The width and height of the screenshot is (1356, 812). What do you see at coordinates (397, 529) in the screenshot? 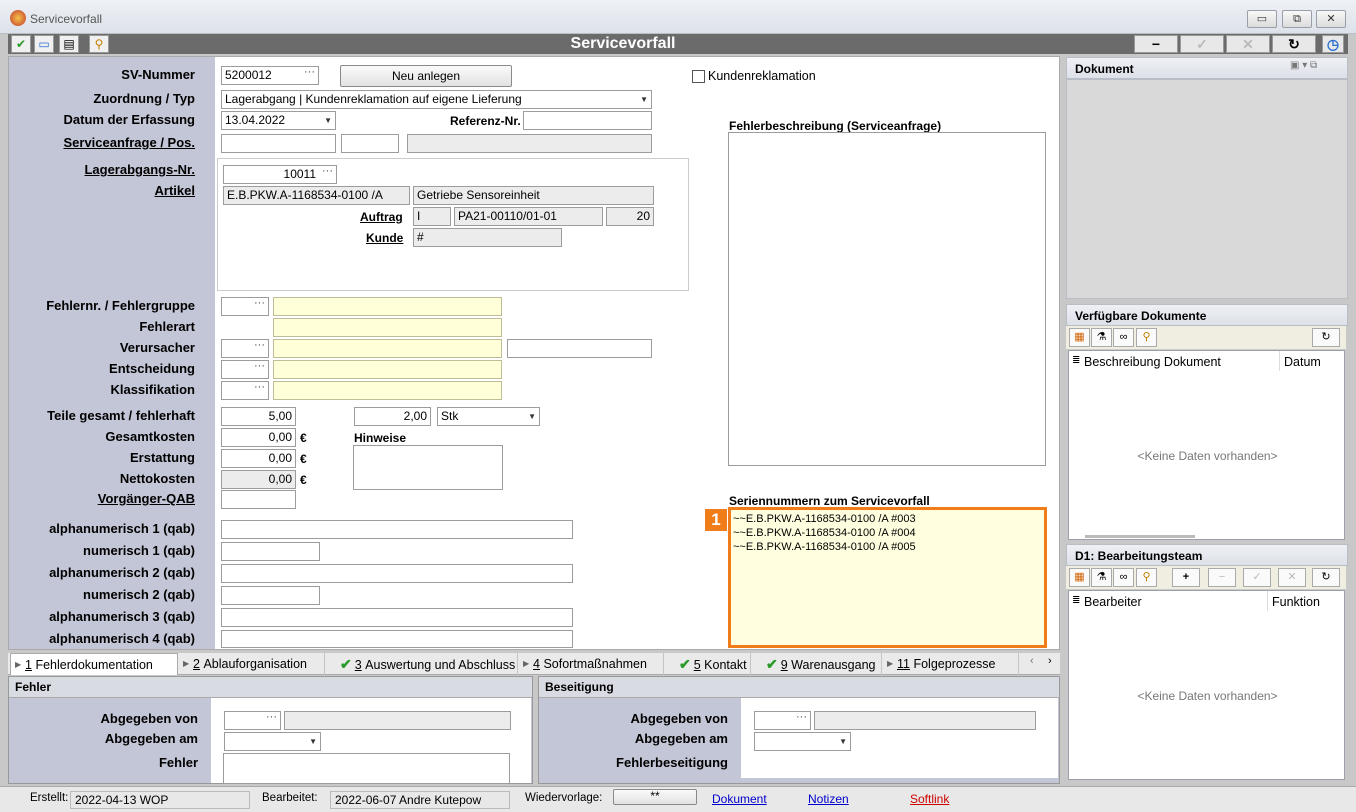
I see `alpha1-input` at bounding box center [397, 529].